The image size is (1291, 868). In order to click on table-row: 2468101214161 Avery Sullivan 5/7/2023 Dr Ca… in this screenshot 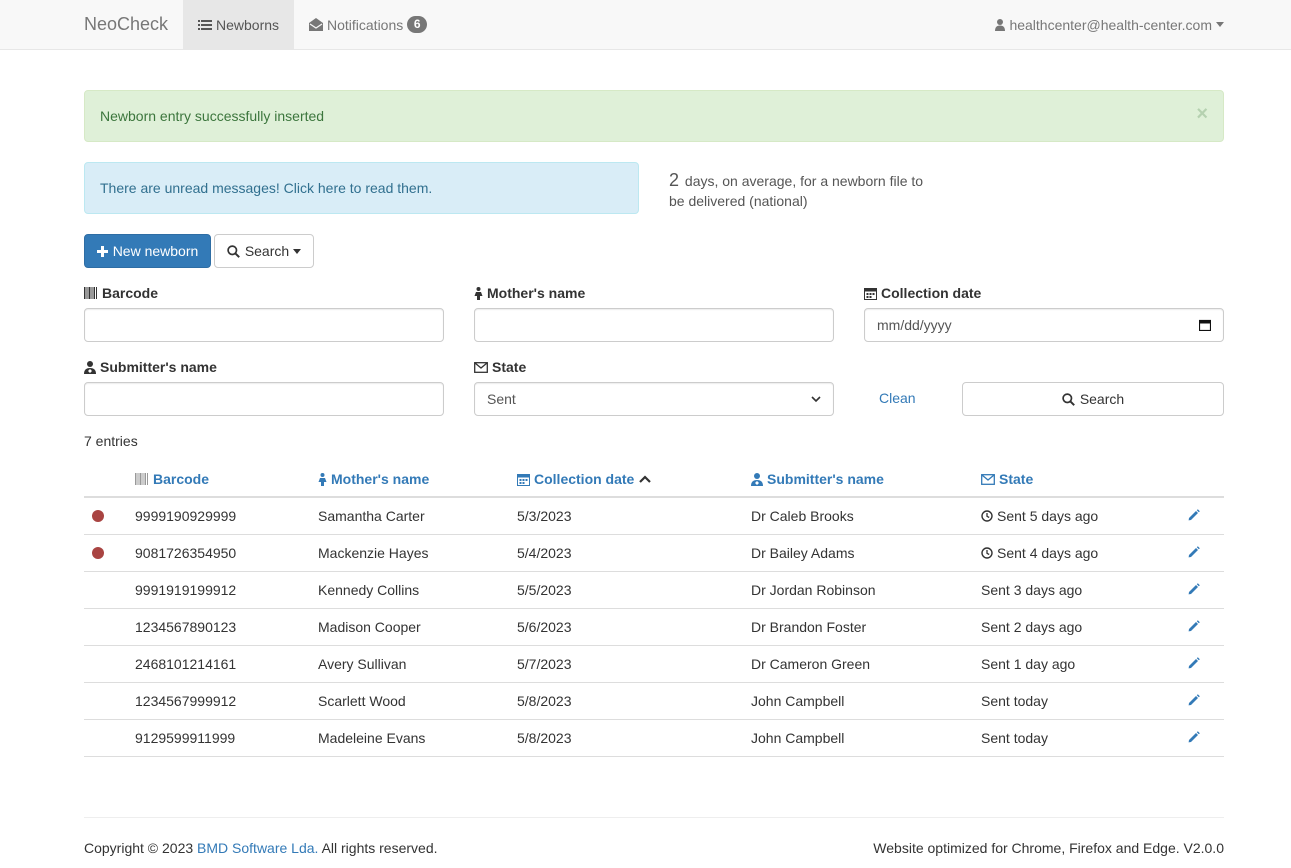, I will do `click(654, 664)`.